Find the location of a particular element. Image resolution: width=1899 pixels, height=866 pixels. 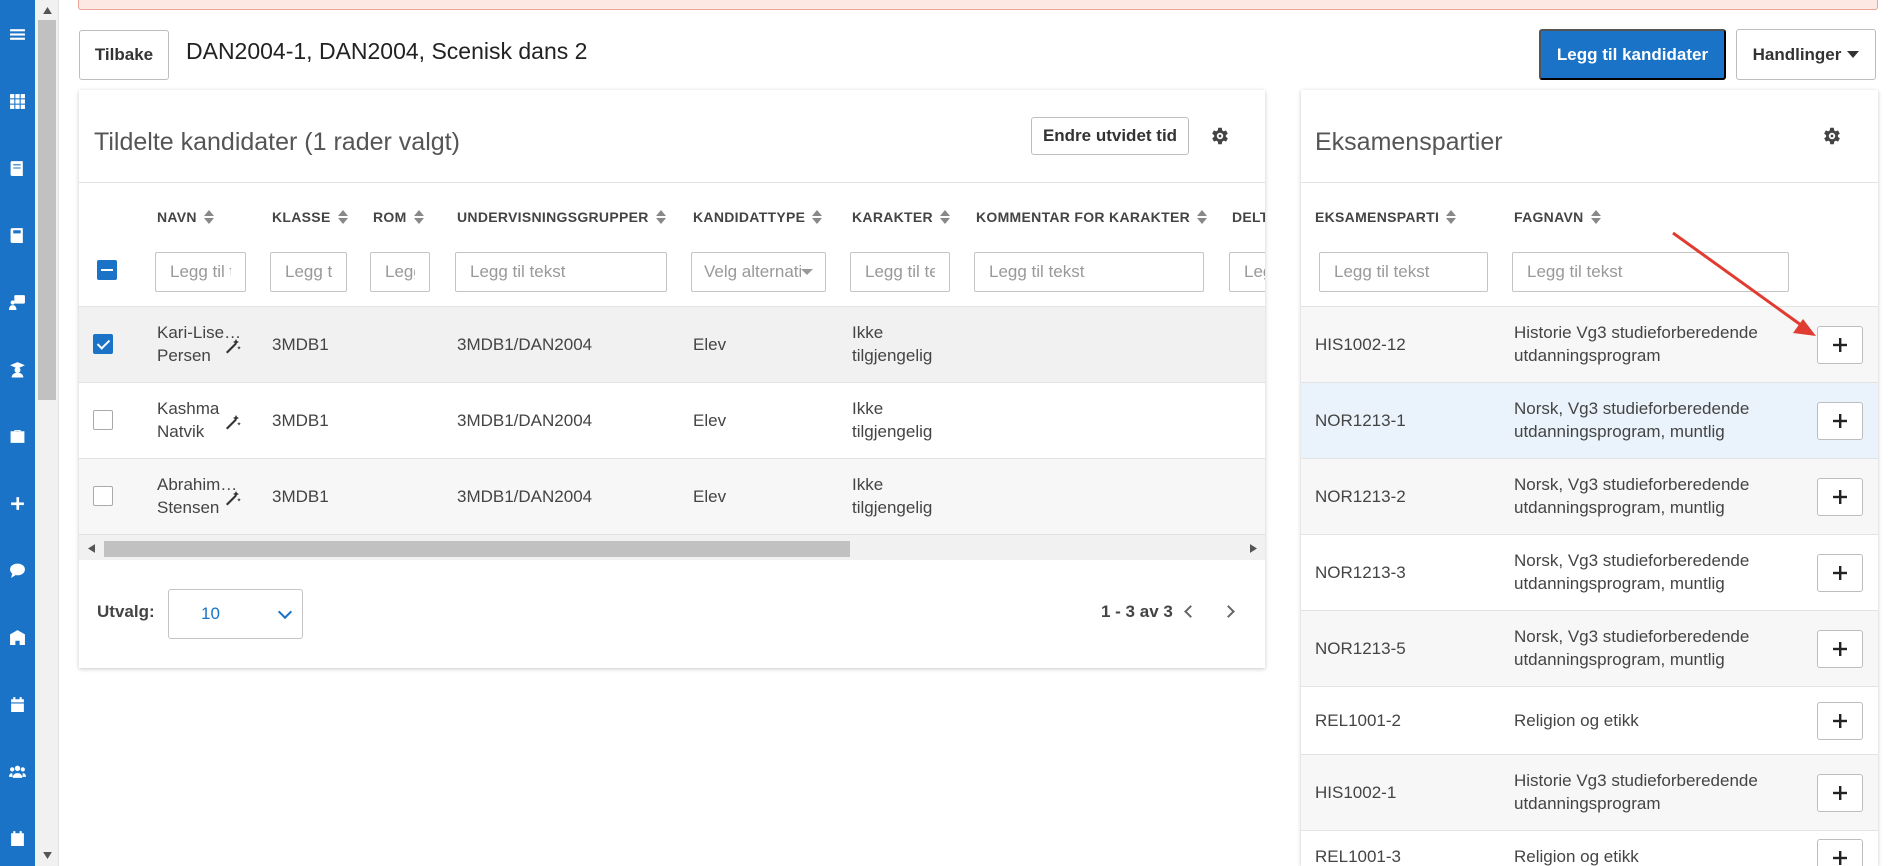

book-icon is located at coordinates (17, 168).